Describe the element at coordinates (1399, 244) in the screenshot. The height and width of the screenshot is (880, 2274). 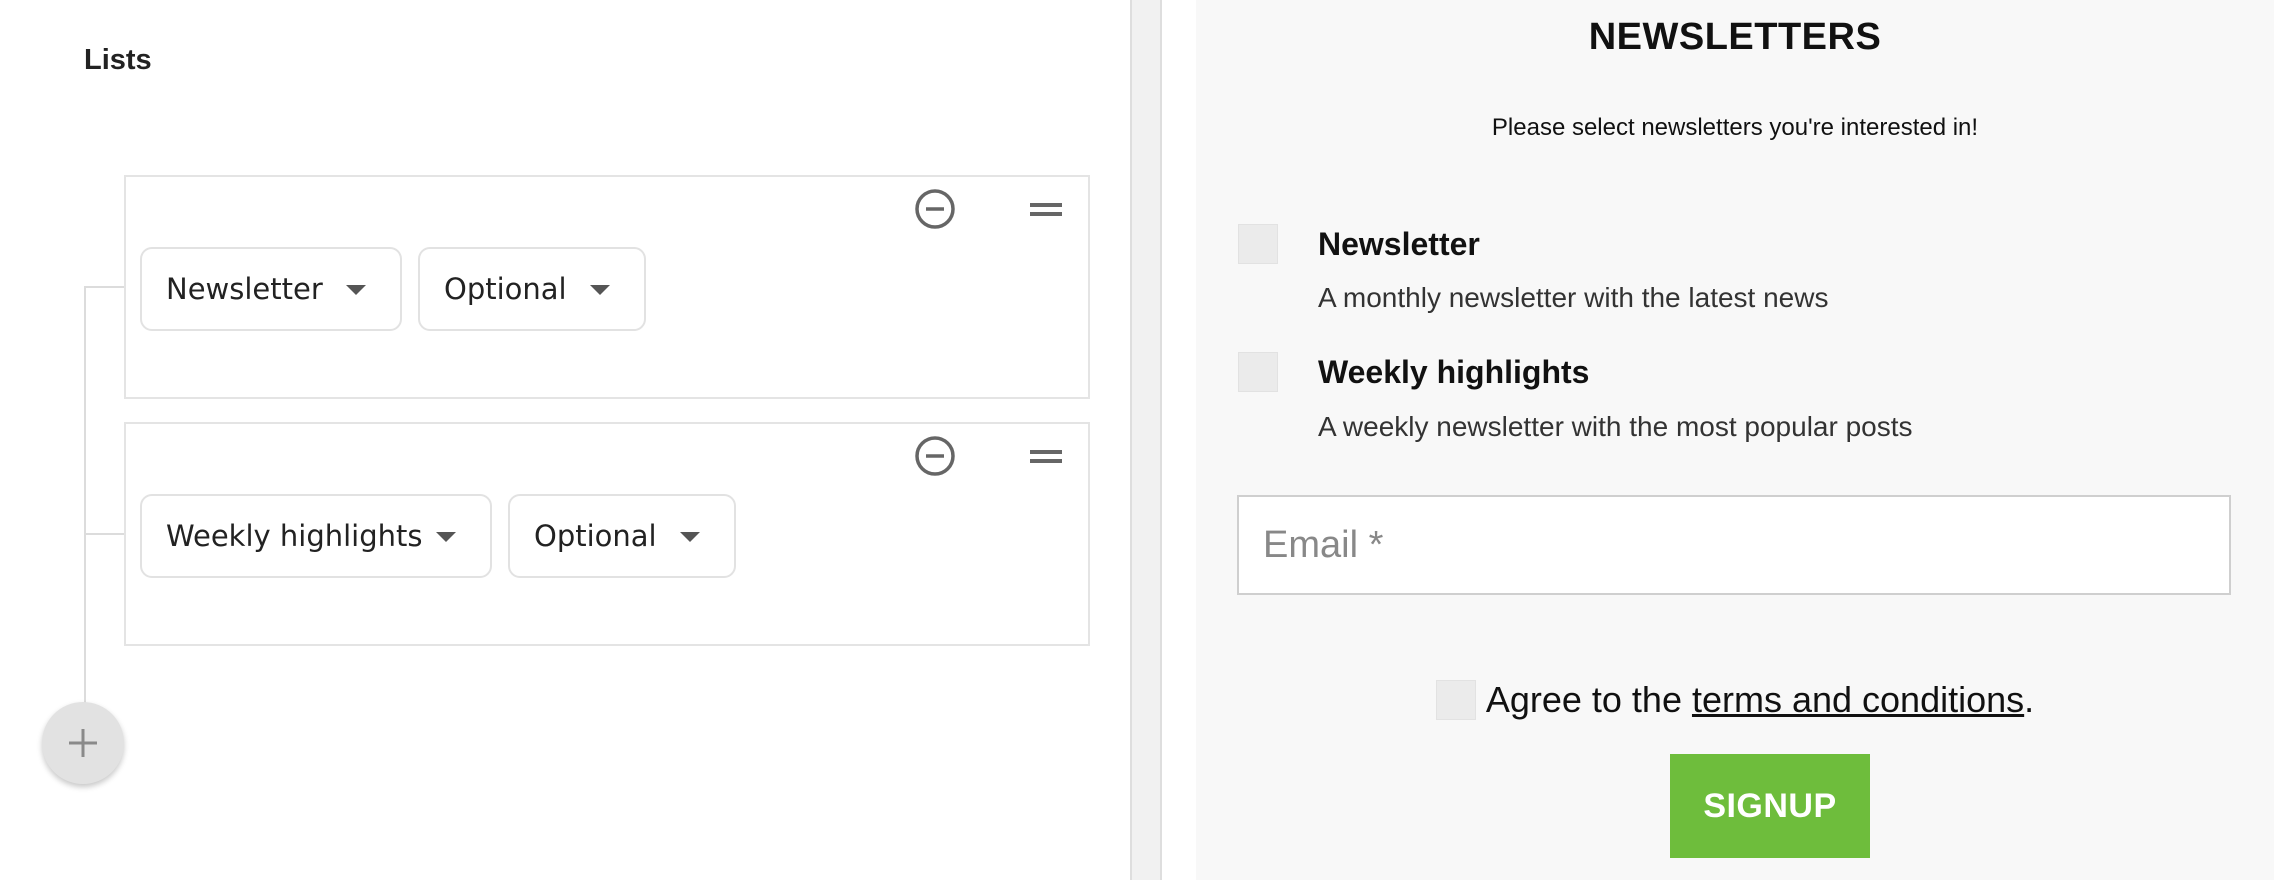
I see `option-name: Newsletter` at that location.